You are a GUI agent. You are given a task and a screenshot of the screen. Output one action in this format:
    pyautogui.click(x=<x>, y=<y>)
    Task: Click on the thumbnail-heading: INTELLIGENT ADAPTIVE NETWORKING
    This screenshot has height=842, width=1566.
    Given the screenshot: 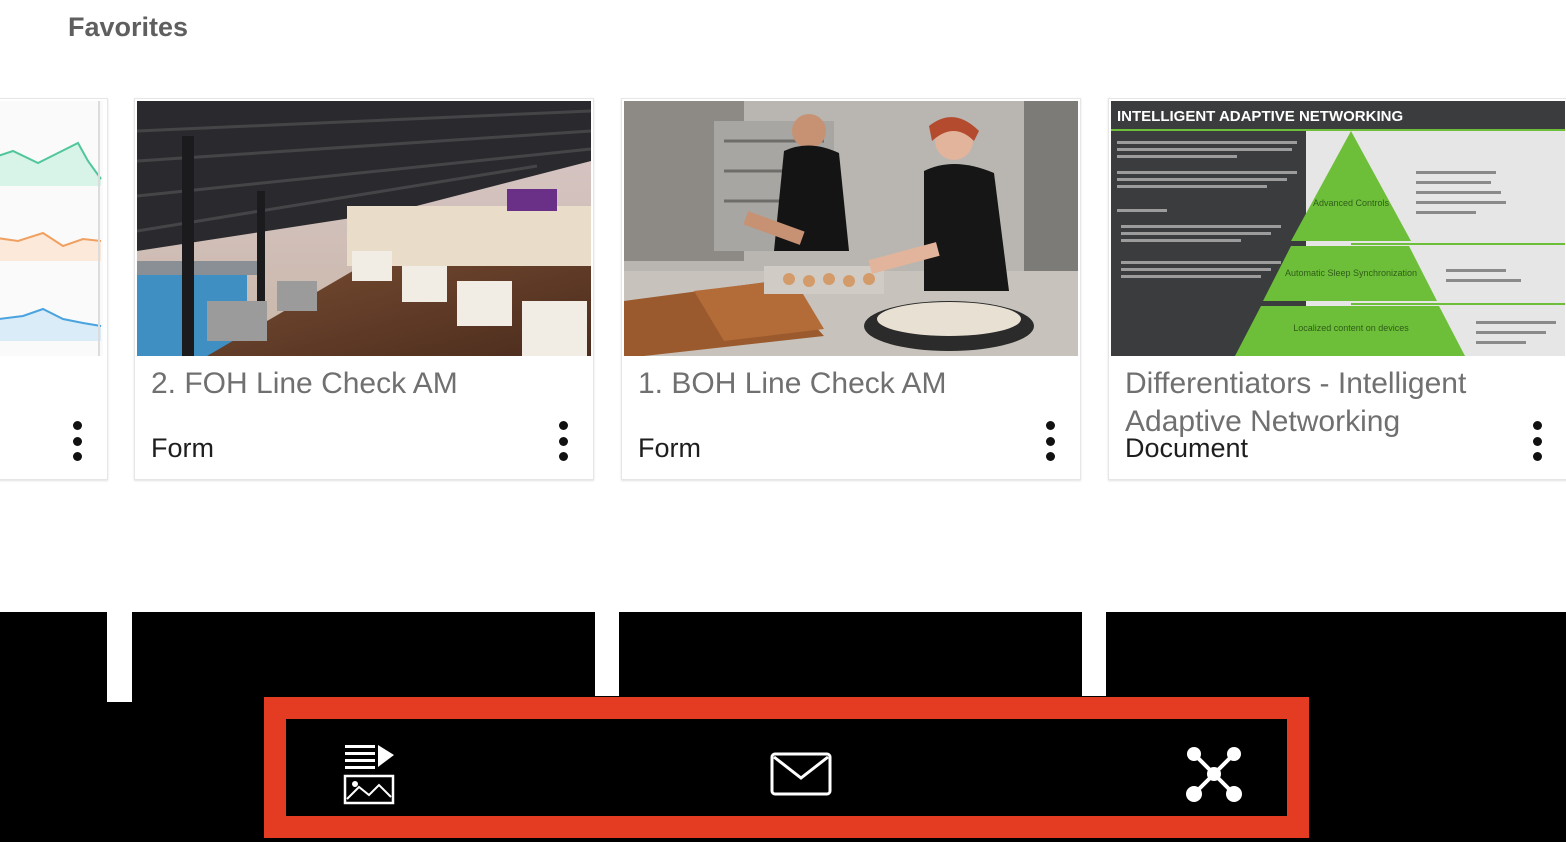 What is the action you would take?
    pyautogui.click(x=1260, y=116)
    